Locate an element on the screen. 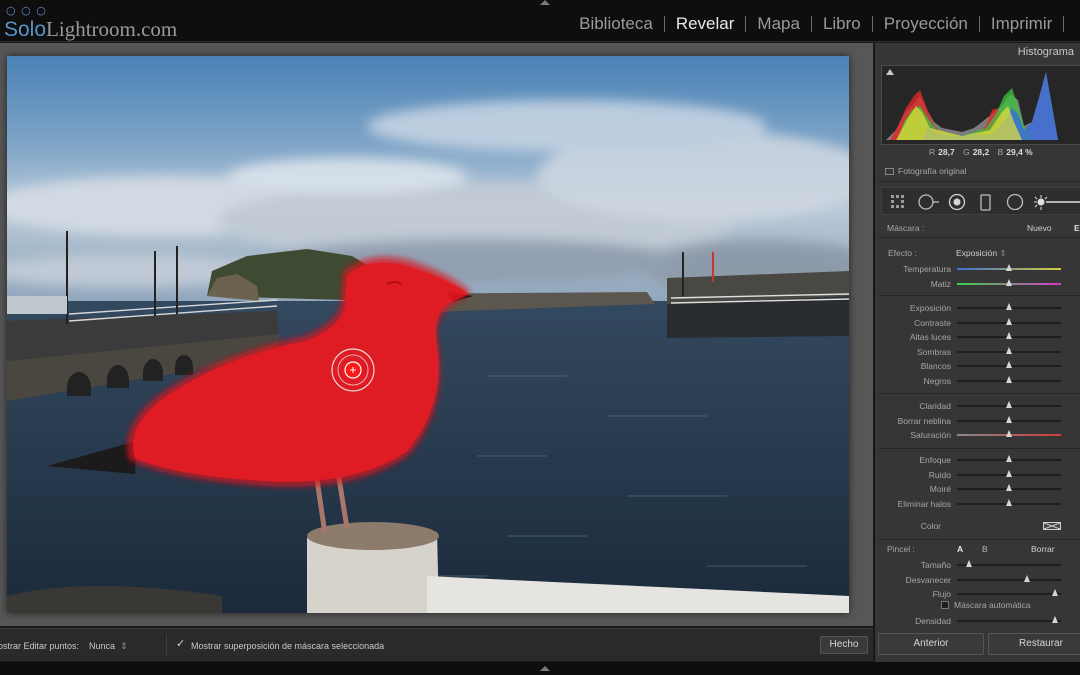 This screenshot has height=675, width=1080. previous-button: Anterior is located at coordinates (931, 644).